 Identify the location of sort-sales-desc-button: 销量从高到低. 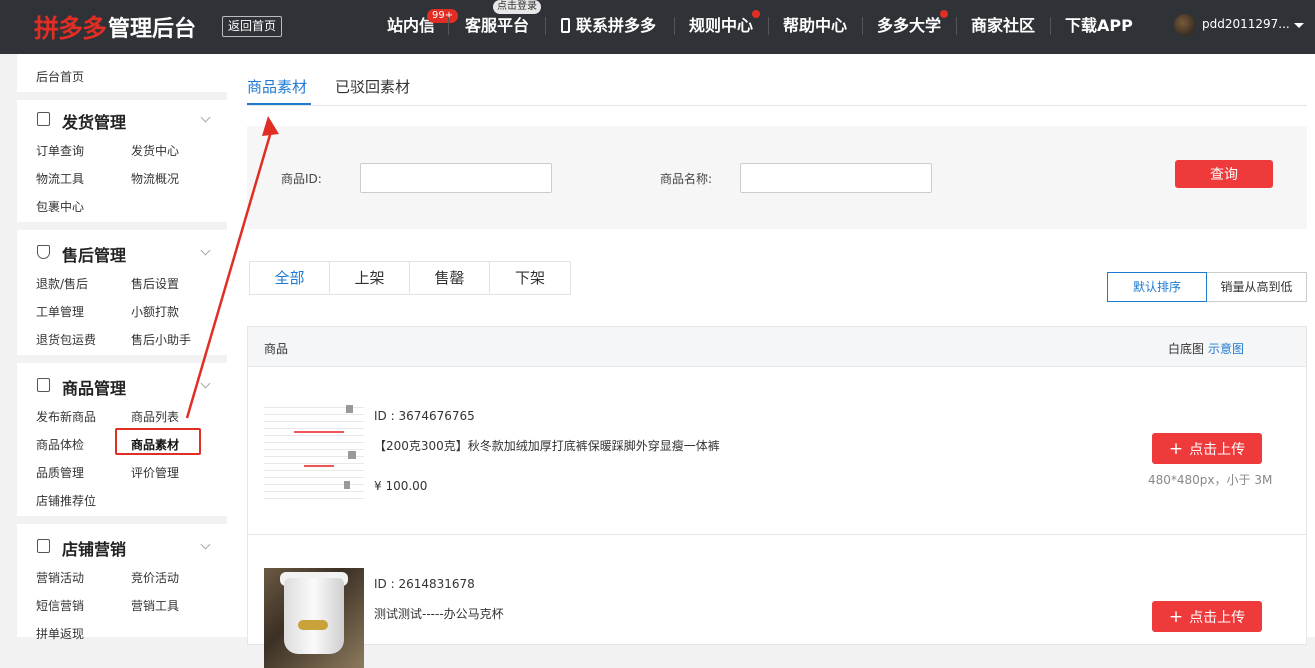
(1257, 287).